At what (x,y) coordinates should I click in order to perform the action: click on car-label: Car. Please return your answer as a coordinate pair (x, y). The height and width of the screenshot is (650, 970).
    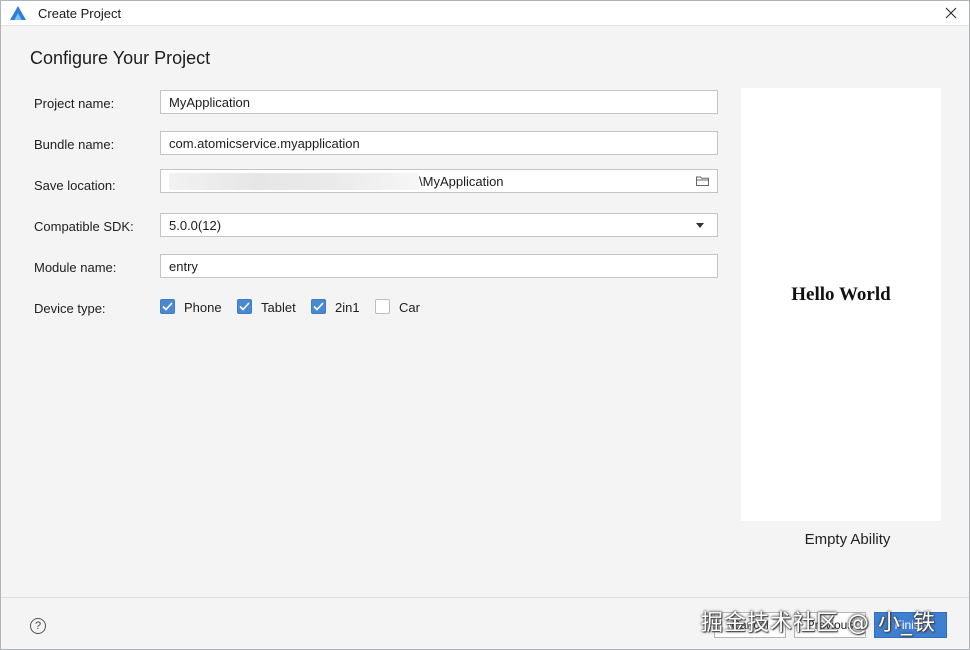
    Looking at the image, I should click on (409, 307).